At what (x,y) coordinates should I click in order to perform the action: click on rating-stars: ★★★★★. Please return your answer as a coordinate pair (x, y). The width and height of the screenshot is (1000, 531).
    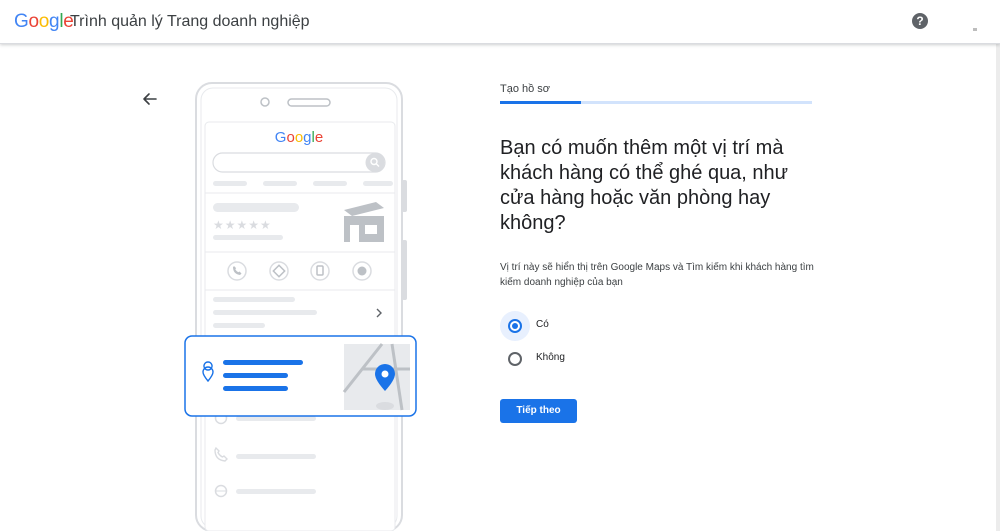
    Looking at the image, I should click on (242, 225).